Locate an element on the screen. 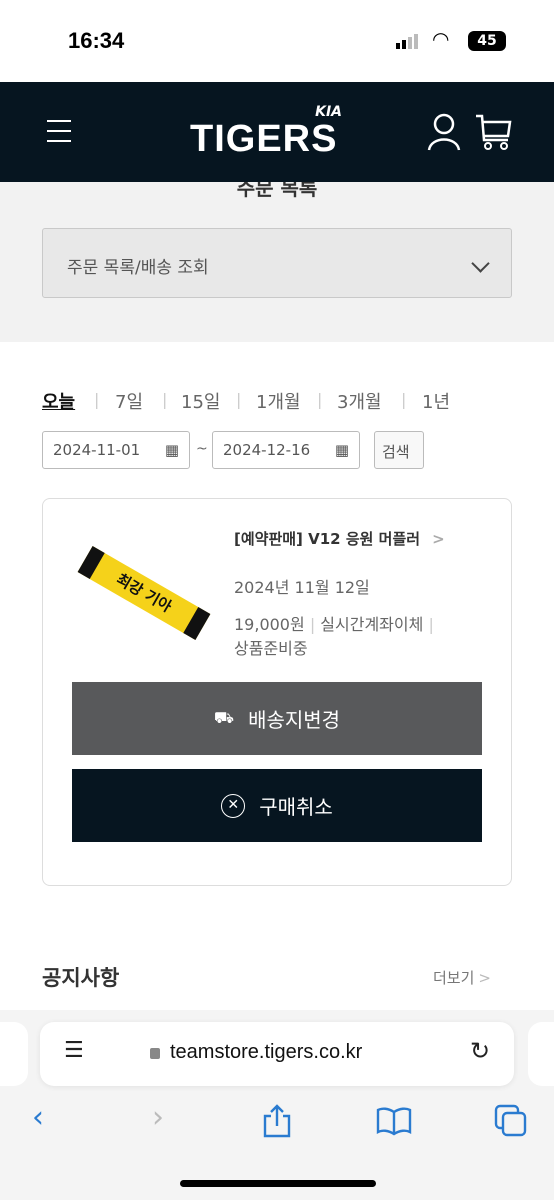  url-text: teamstore.tigers.co.kr is located at coordinates (266, 1052).